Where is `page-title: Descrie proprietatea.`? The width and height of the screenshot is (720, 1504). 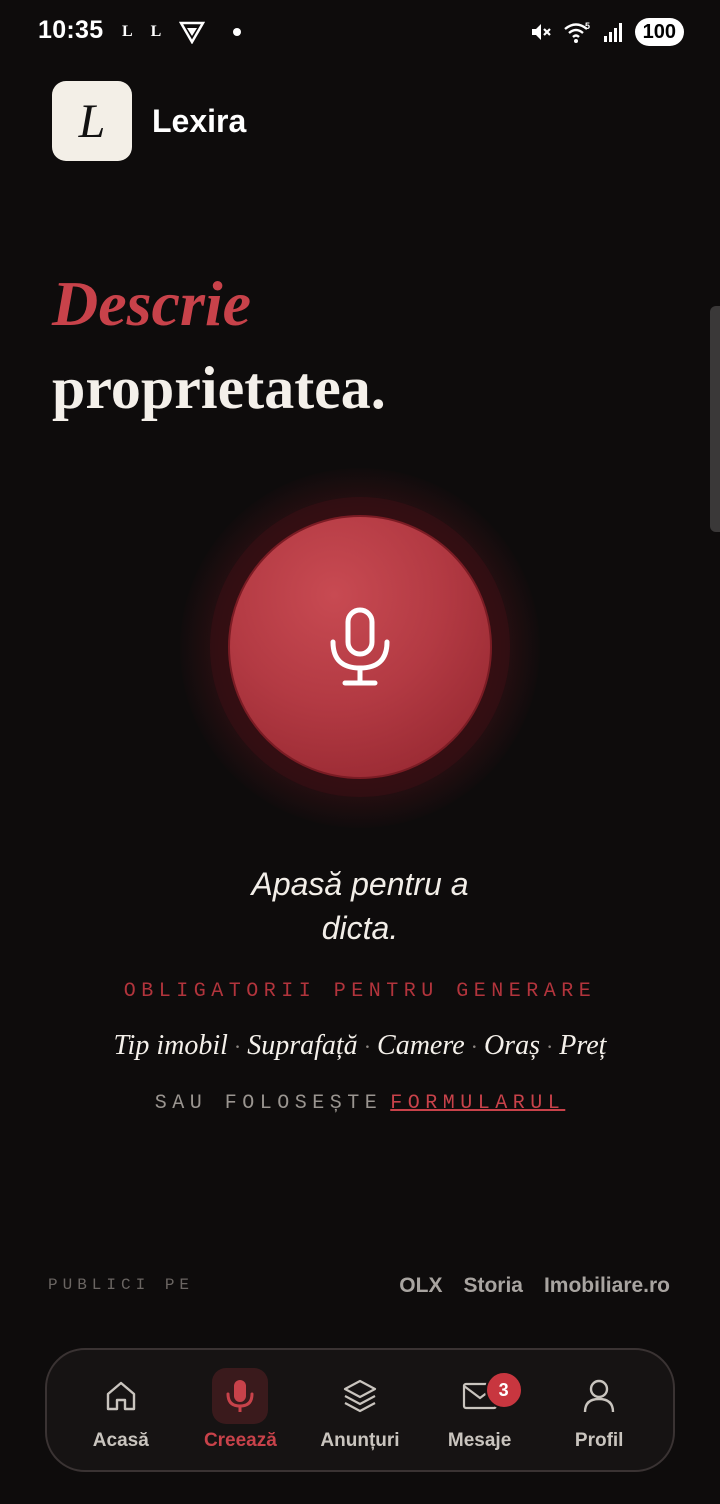
page-title: Descrie proprietatea. is located at coordinates (219, 346).